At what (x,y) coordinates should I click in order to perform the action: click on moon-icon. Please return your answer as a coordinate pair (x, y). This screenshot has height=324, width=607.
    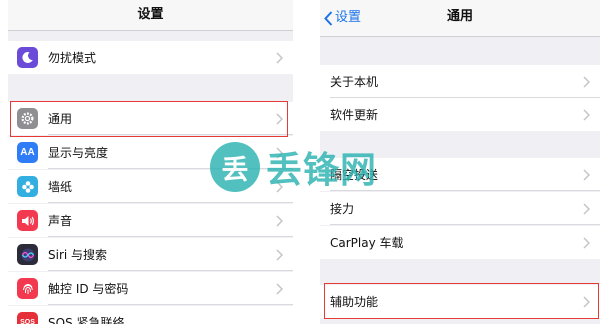
    Looking at the image, I should click on (27, 57).